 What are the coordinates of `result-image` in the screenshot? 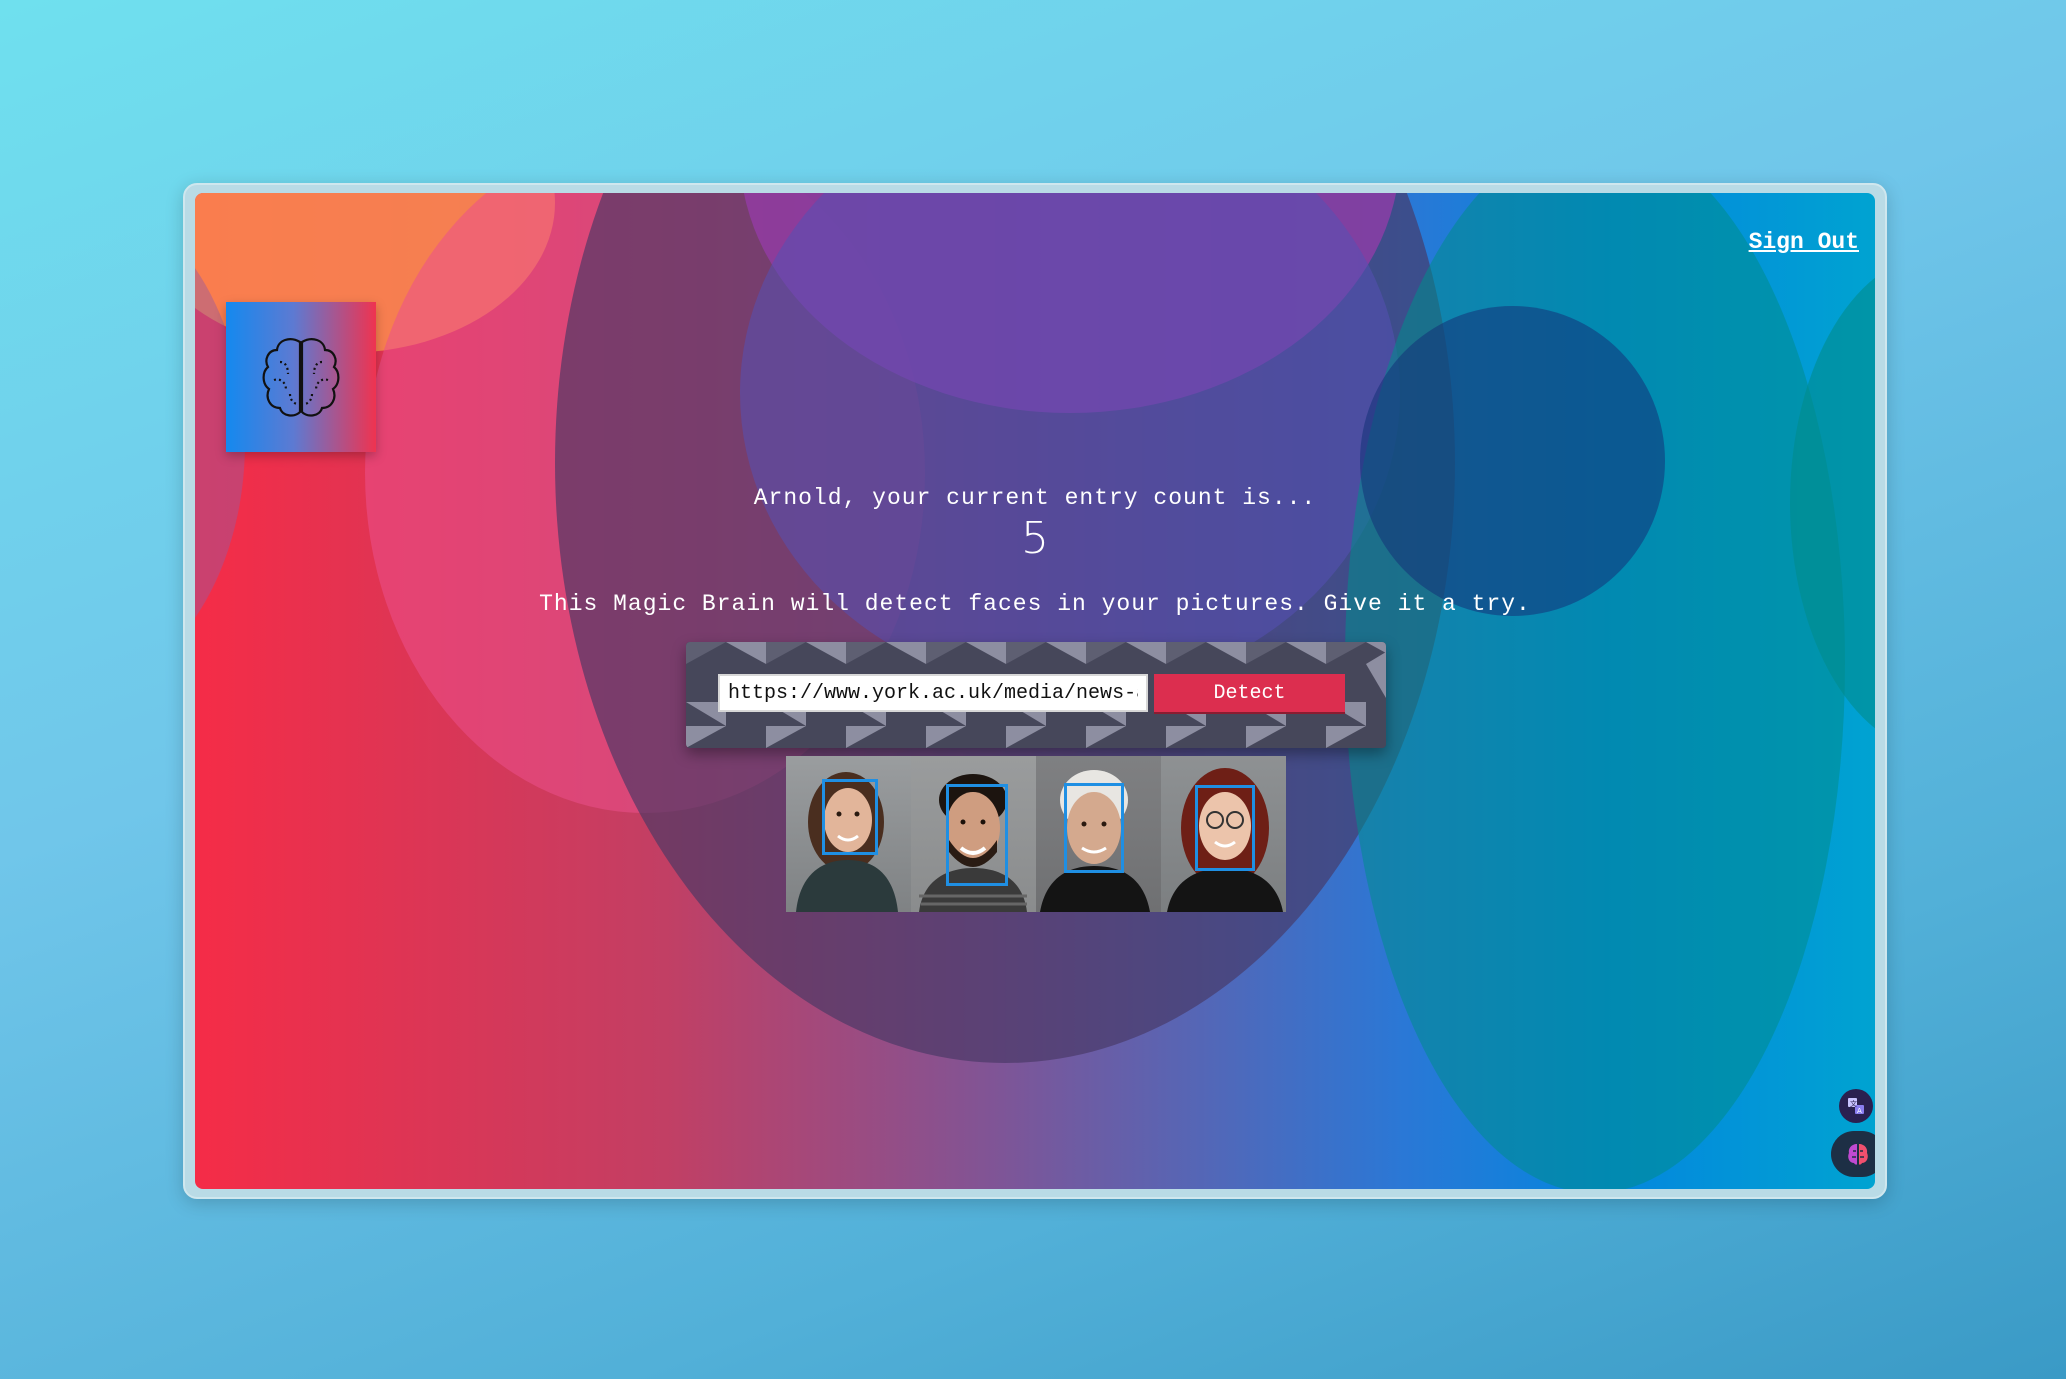 It's located at (1036, 834).